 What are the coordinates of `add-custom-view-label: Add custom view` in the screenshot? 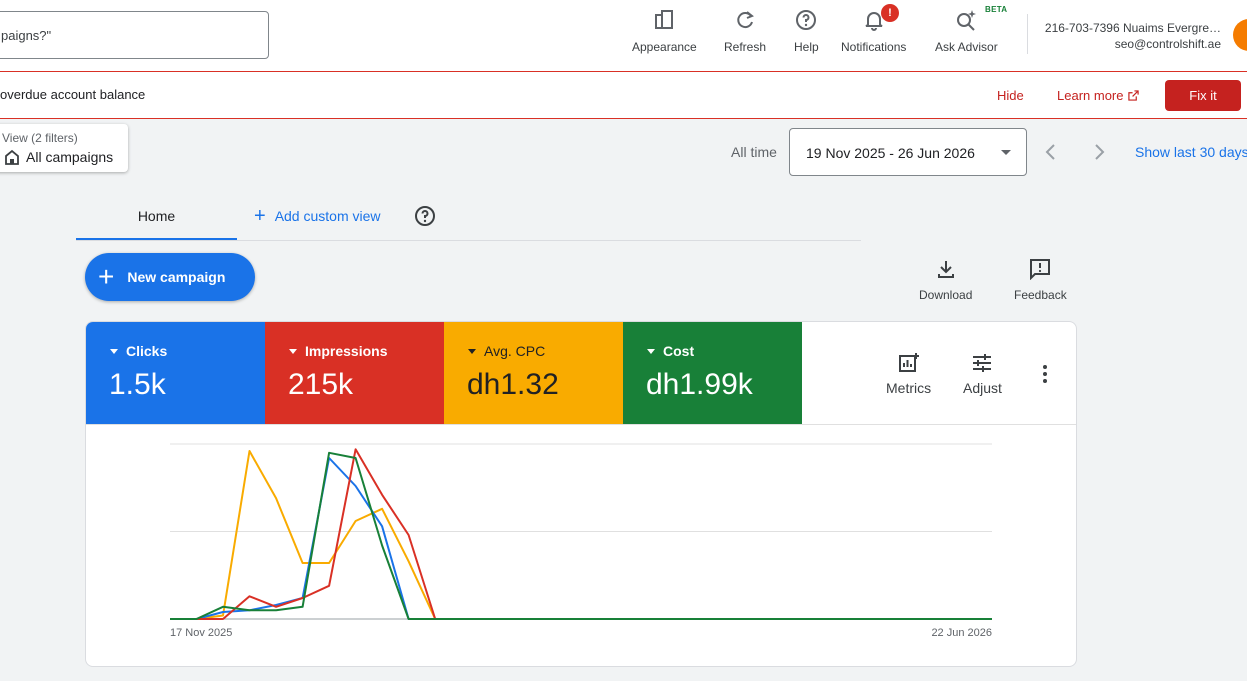 It's located at (327, 216).